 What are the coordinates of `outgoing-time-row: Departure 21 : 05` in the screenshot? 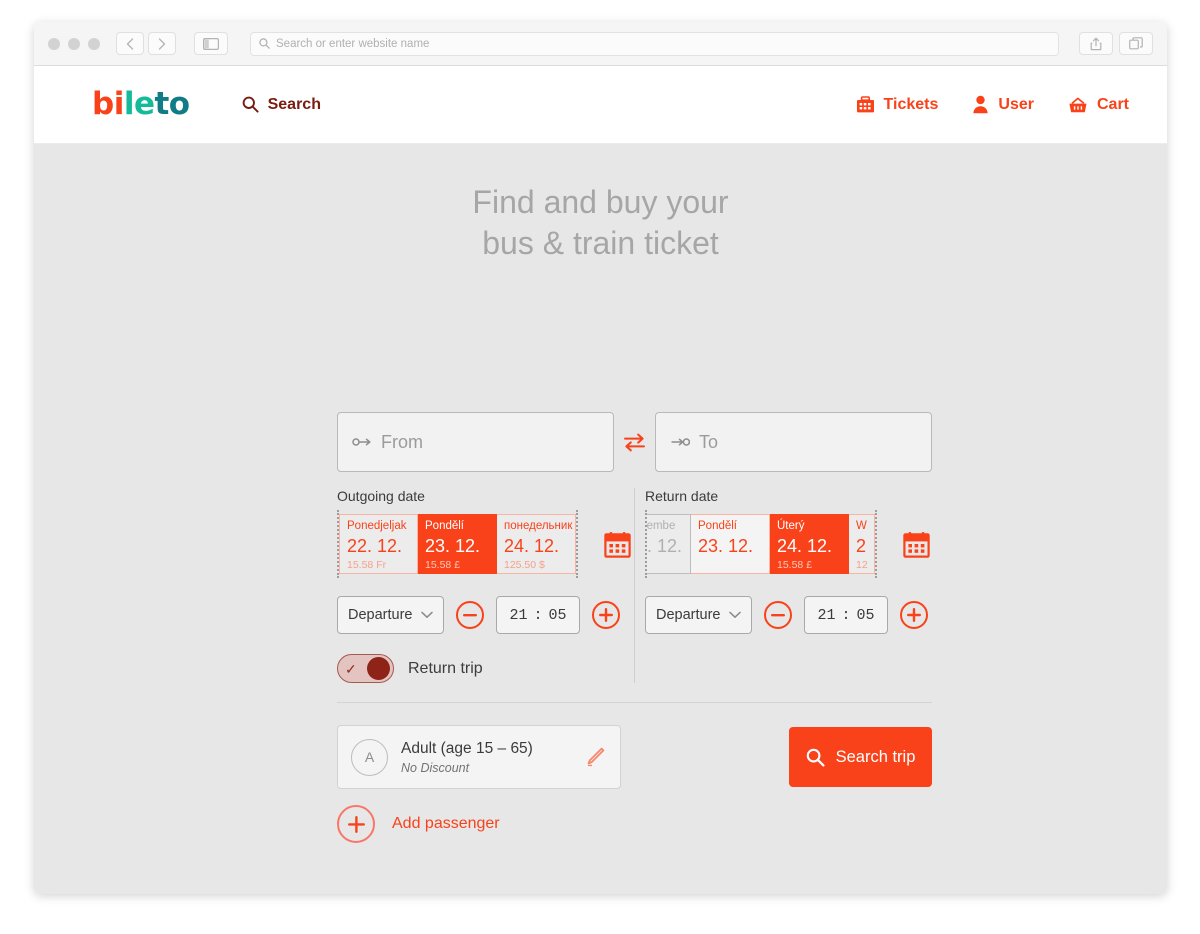 It's located at (485, 615).